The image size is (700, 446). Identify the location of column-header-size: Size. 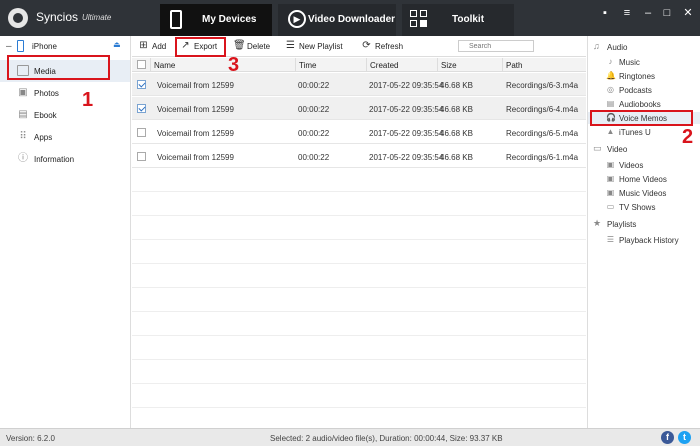
(449, 65).